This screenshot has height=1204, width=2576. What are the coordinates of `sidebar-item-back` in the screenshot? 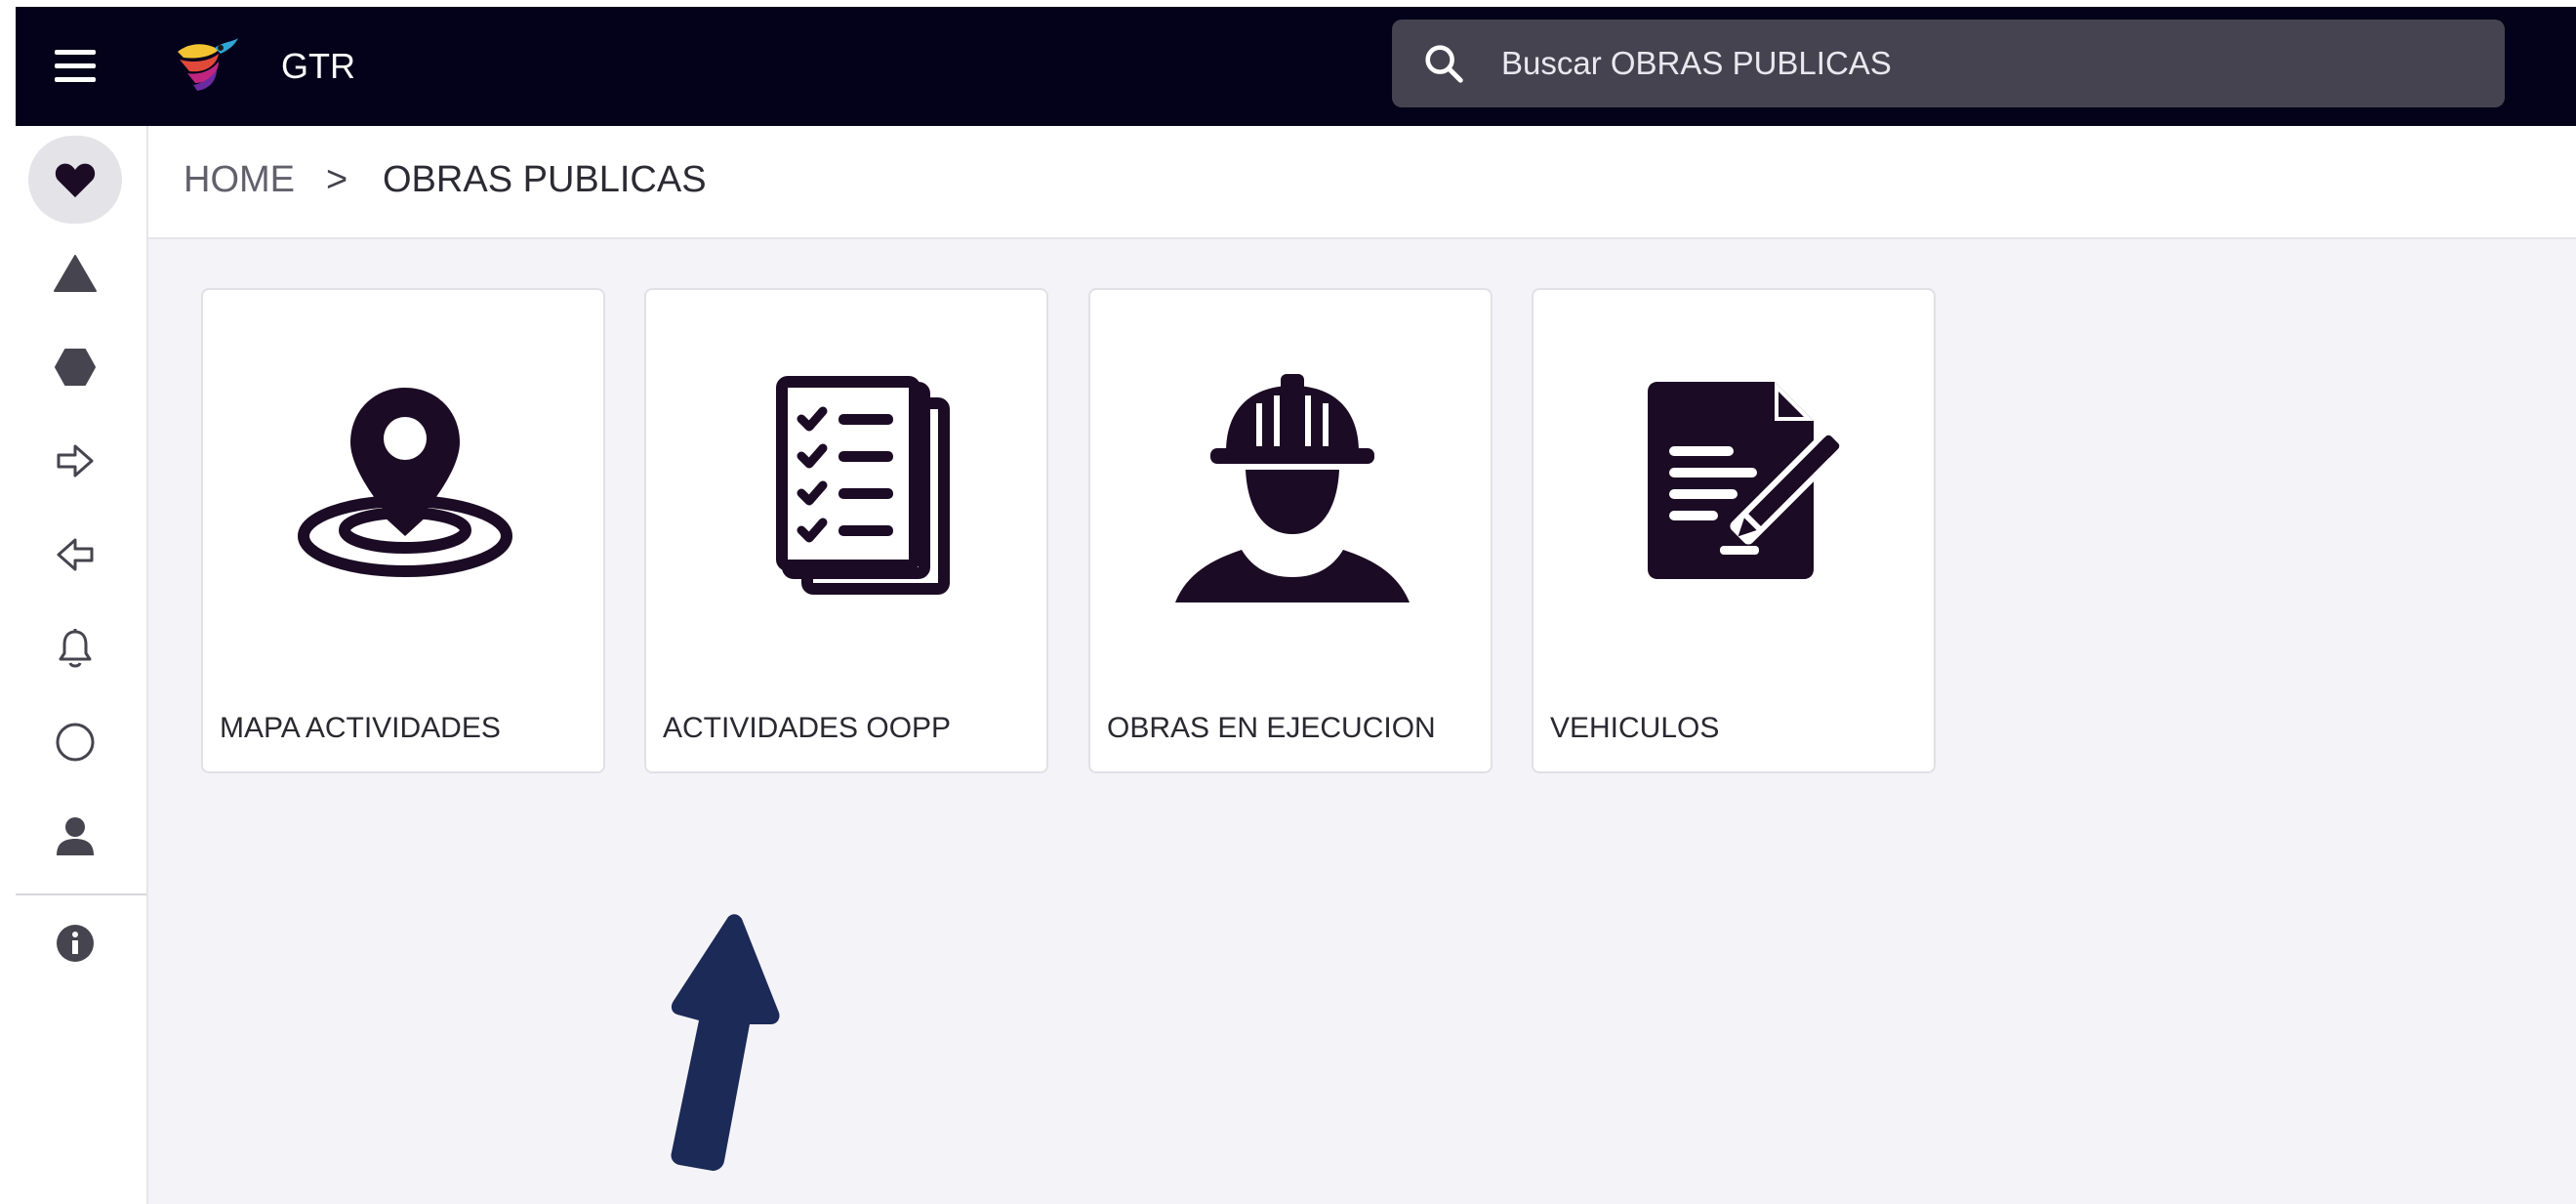 It's located at (75, 555).